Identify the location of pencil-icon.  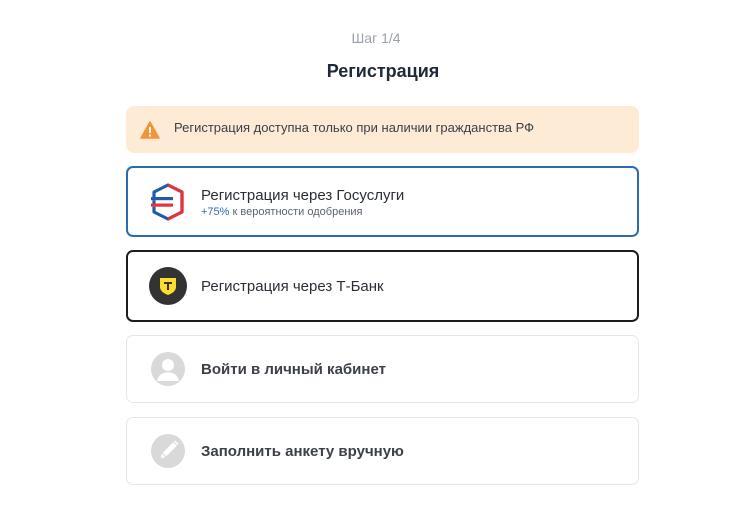
(168, 451).